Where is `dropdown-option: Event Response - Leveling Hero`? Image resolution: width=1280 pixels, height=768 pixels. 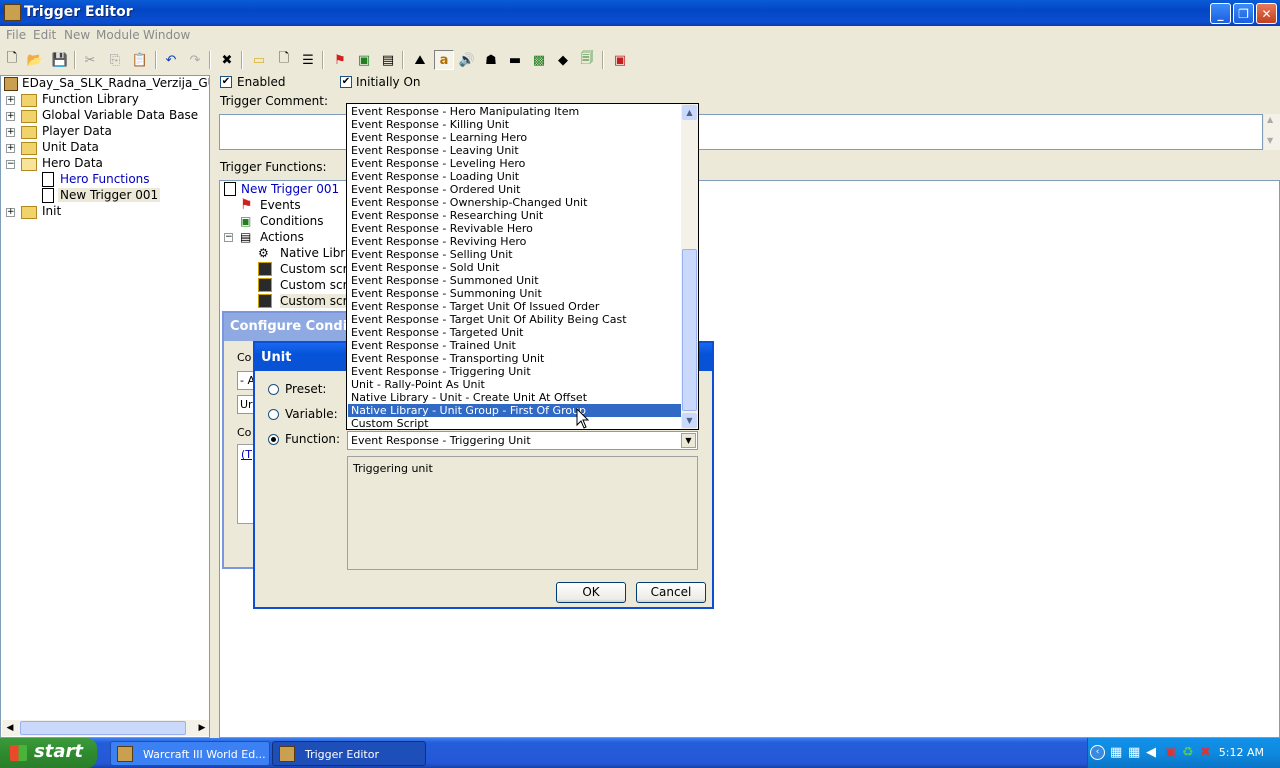
dropdown-option: Event Response - Leveling Hero is located at coordinates (515, 163).